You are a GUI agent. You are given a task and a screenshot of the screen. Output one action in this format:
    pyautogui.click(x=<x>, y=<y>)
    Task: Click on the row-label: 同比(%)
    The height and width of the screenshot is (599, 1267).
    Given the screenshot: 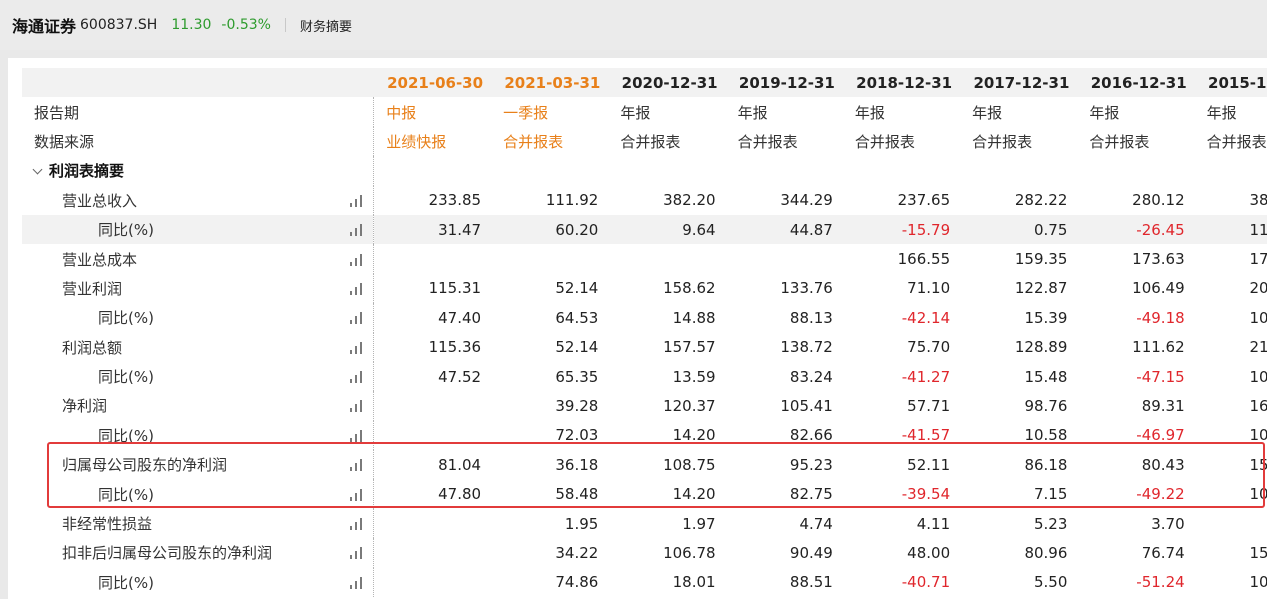 What is the action you would take?
    pyautogui.click(x=126, y=318)
    